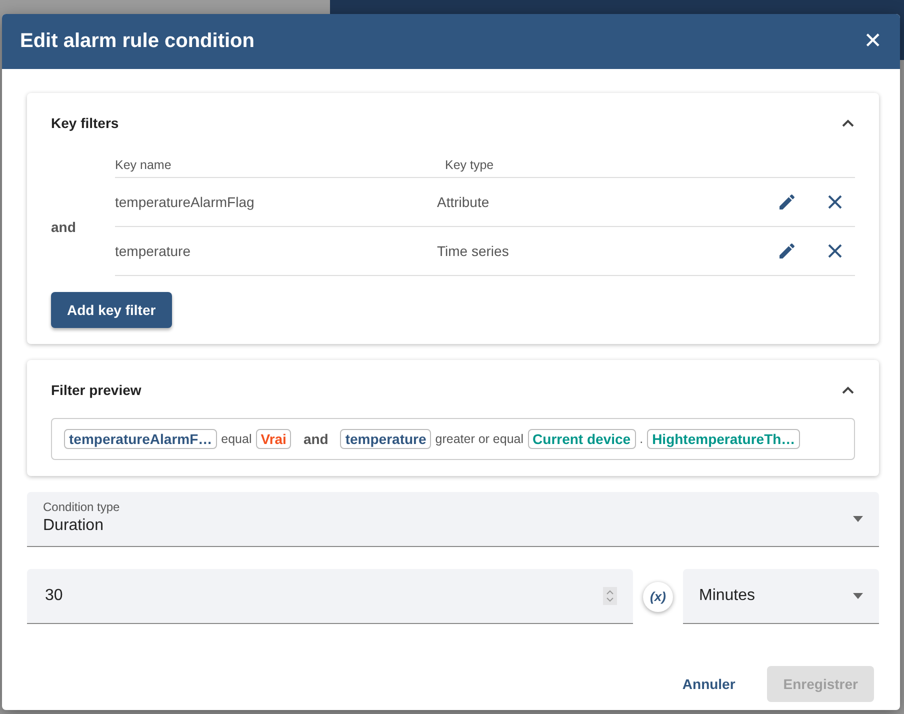 The width and height of the screenshot is (904, 714). I want to click on column-header: Key type, so click(469, 165).